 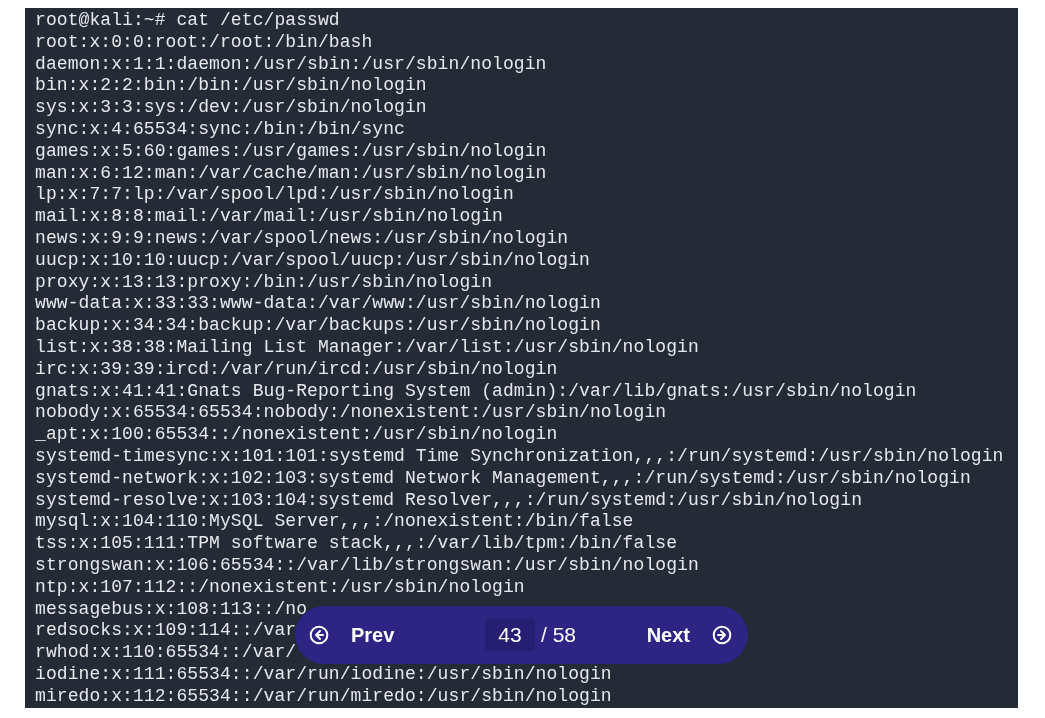 I want to click on terminal-line: lp:x:7:7:lp:/var/spool/lpd:/usr/sbin/nologin, so click(x=274, y=195).